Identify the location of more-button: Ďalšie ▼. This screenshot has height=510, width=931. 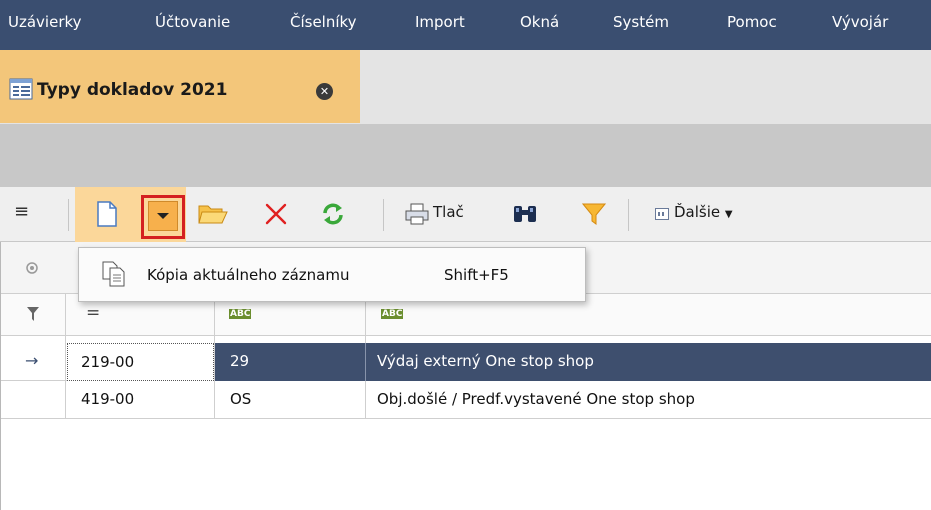
(703, 212).